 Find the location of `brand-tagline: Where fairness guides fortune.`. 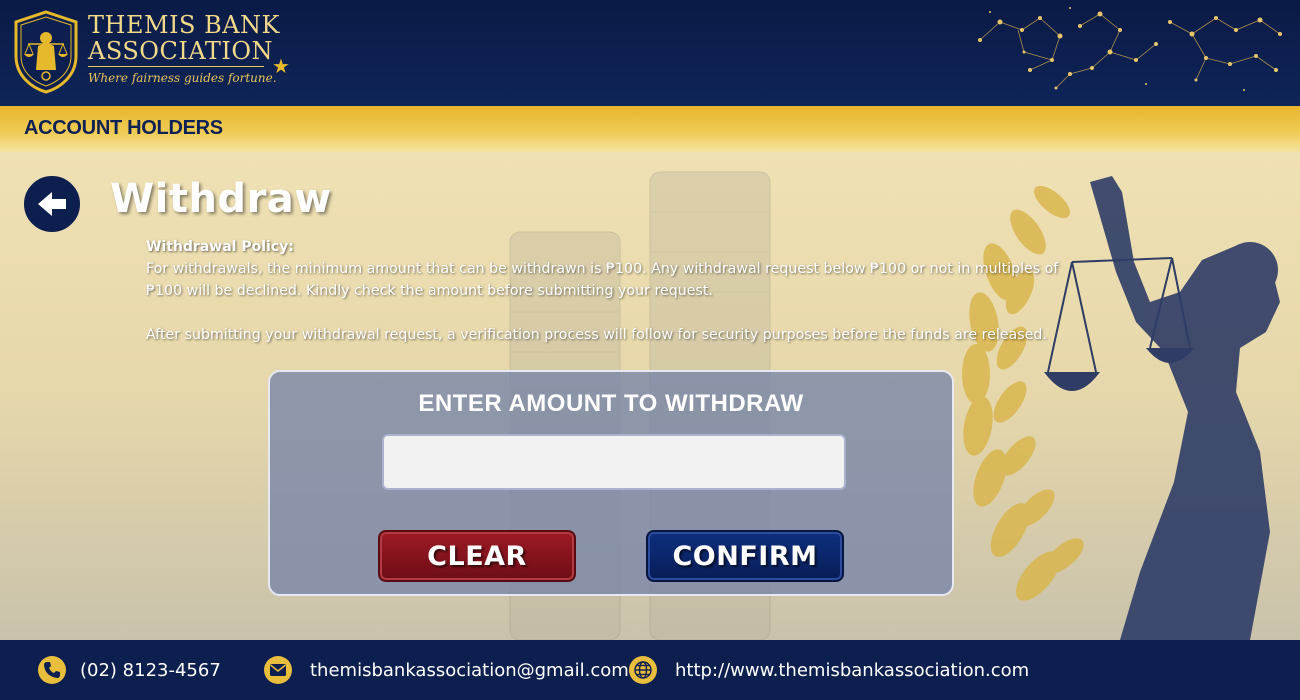

brand-tagline: Where fairness guides fortune. is located at coordinates (182, 78).